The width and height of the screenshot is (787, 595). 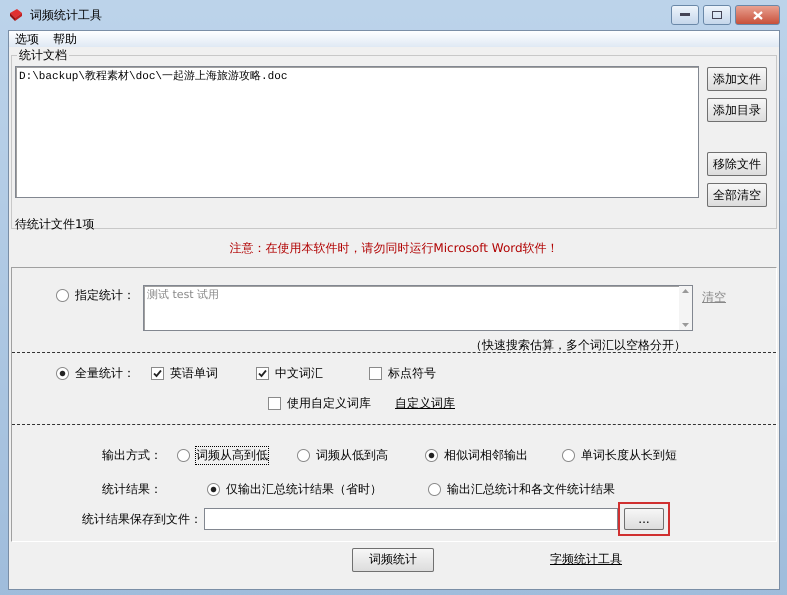 I want to click on close-button, so click(x=757, y=15).